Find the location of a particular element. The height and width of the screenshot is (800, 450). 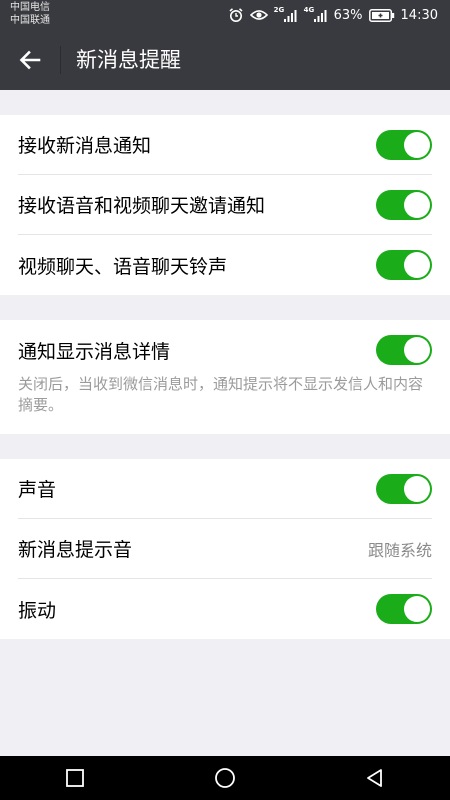

back-button is located at coordinates (30, 60).